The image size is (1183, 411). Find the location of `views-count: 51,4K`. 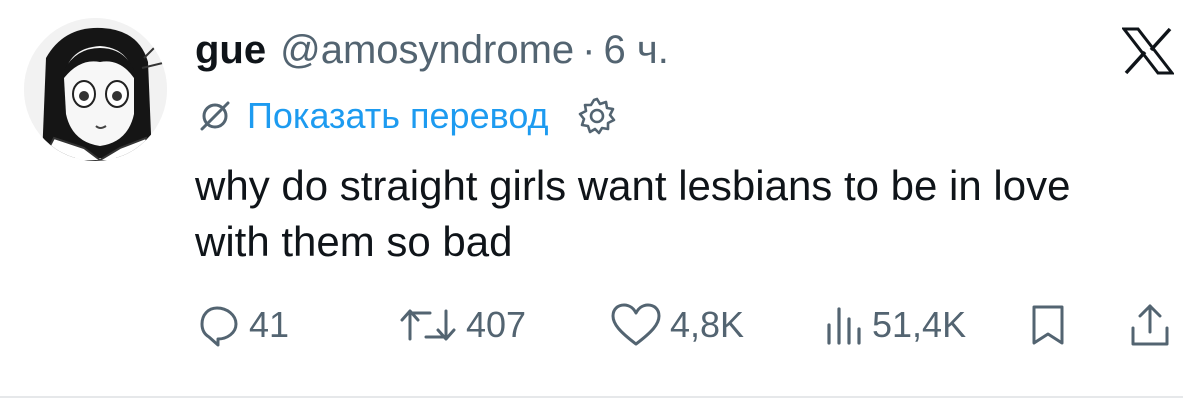

views-count: 51,4K is located at coordinates (919, 324).